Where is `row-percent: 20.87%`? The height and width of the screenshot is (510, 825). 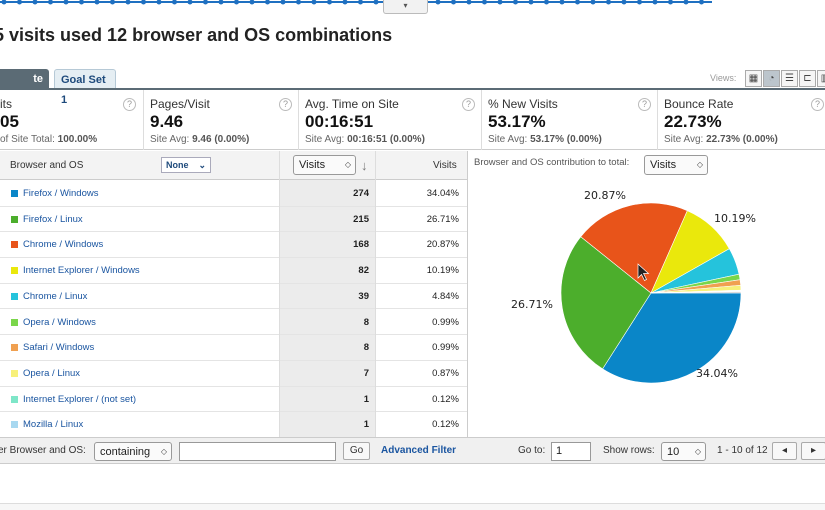
row-percent: 20.87% is located at coordinates (442, 245).